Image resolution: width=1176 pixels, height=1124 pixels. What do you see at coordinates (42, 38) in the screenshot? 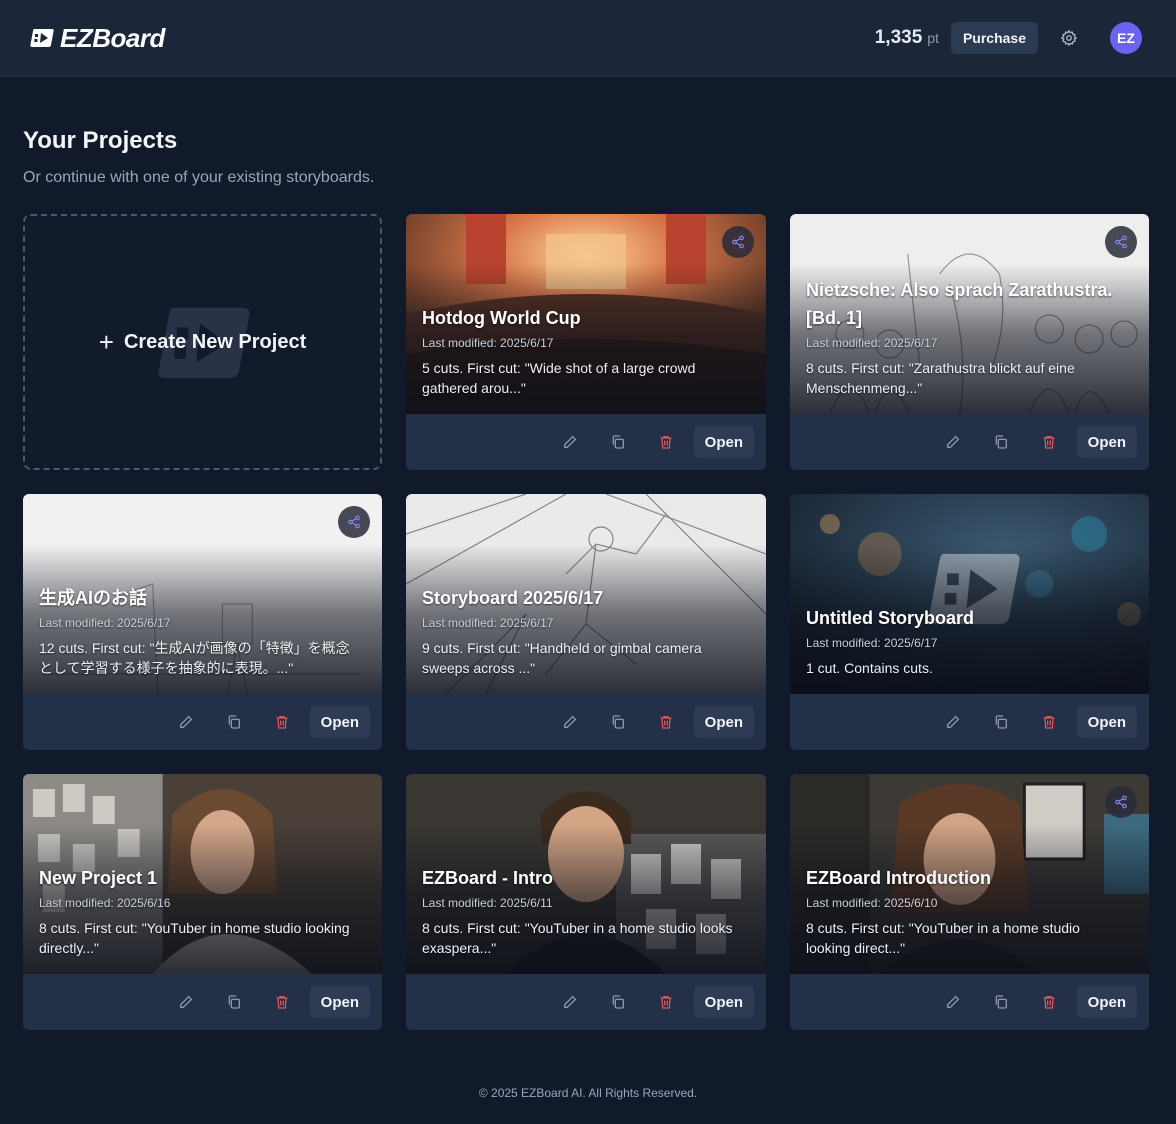
I see `logo-icon` at bounding box center [42, 38].